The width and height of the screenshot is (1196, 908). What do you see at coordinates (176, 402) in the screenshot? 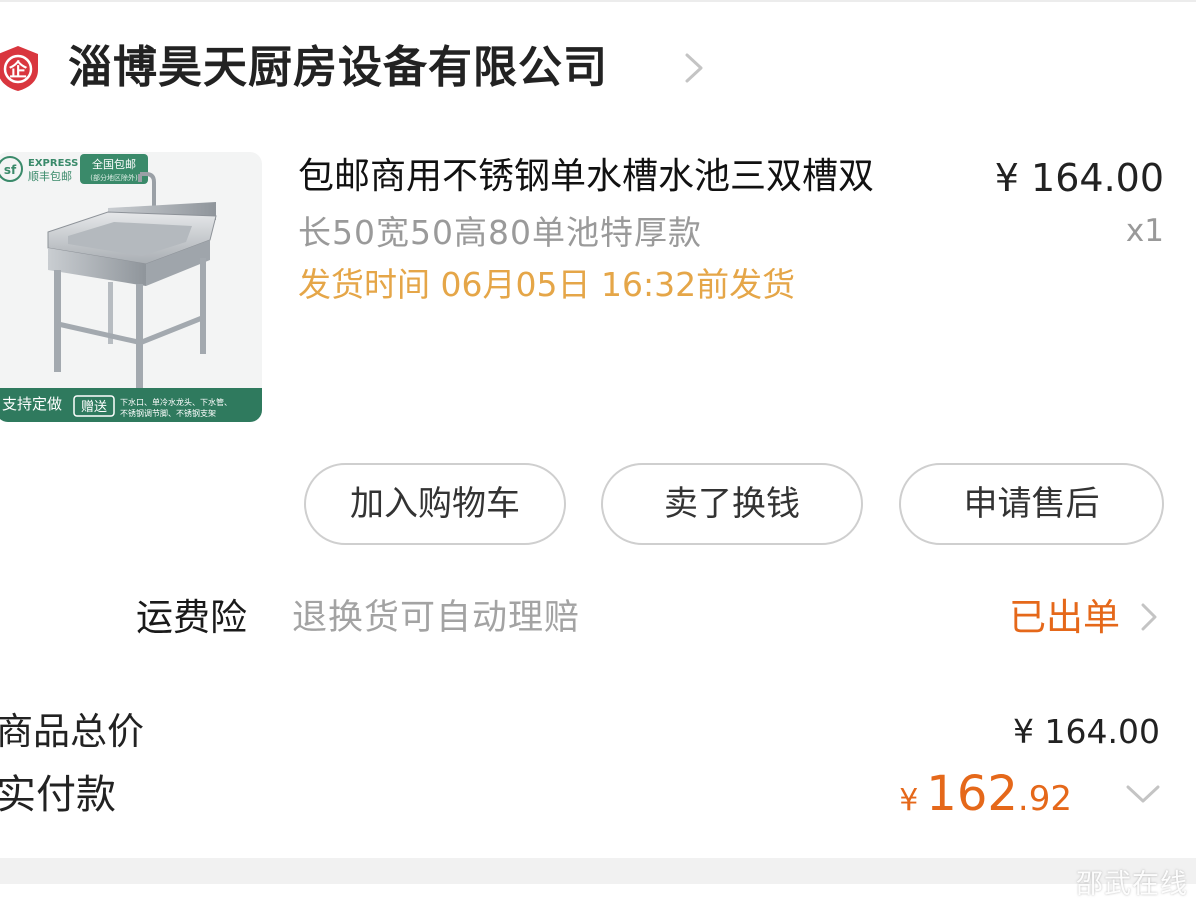
I see `svg-text: 下水口、单冷水龙头、下水管、` at bounding box center [176, 402].